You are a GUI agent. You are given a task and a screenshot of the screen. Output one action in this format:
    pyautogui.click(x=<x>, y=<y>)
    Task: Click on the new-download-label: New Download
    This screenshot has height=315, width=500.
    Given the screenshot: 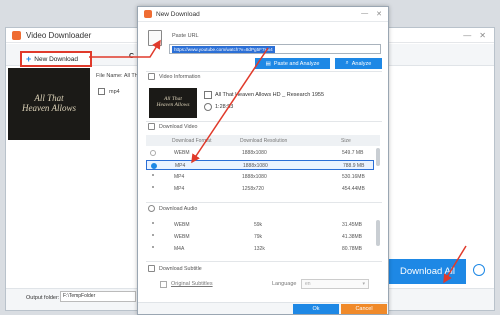 What is the action you would take?
    pyautogui.click(x=56, y=59)
    